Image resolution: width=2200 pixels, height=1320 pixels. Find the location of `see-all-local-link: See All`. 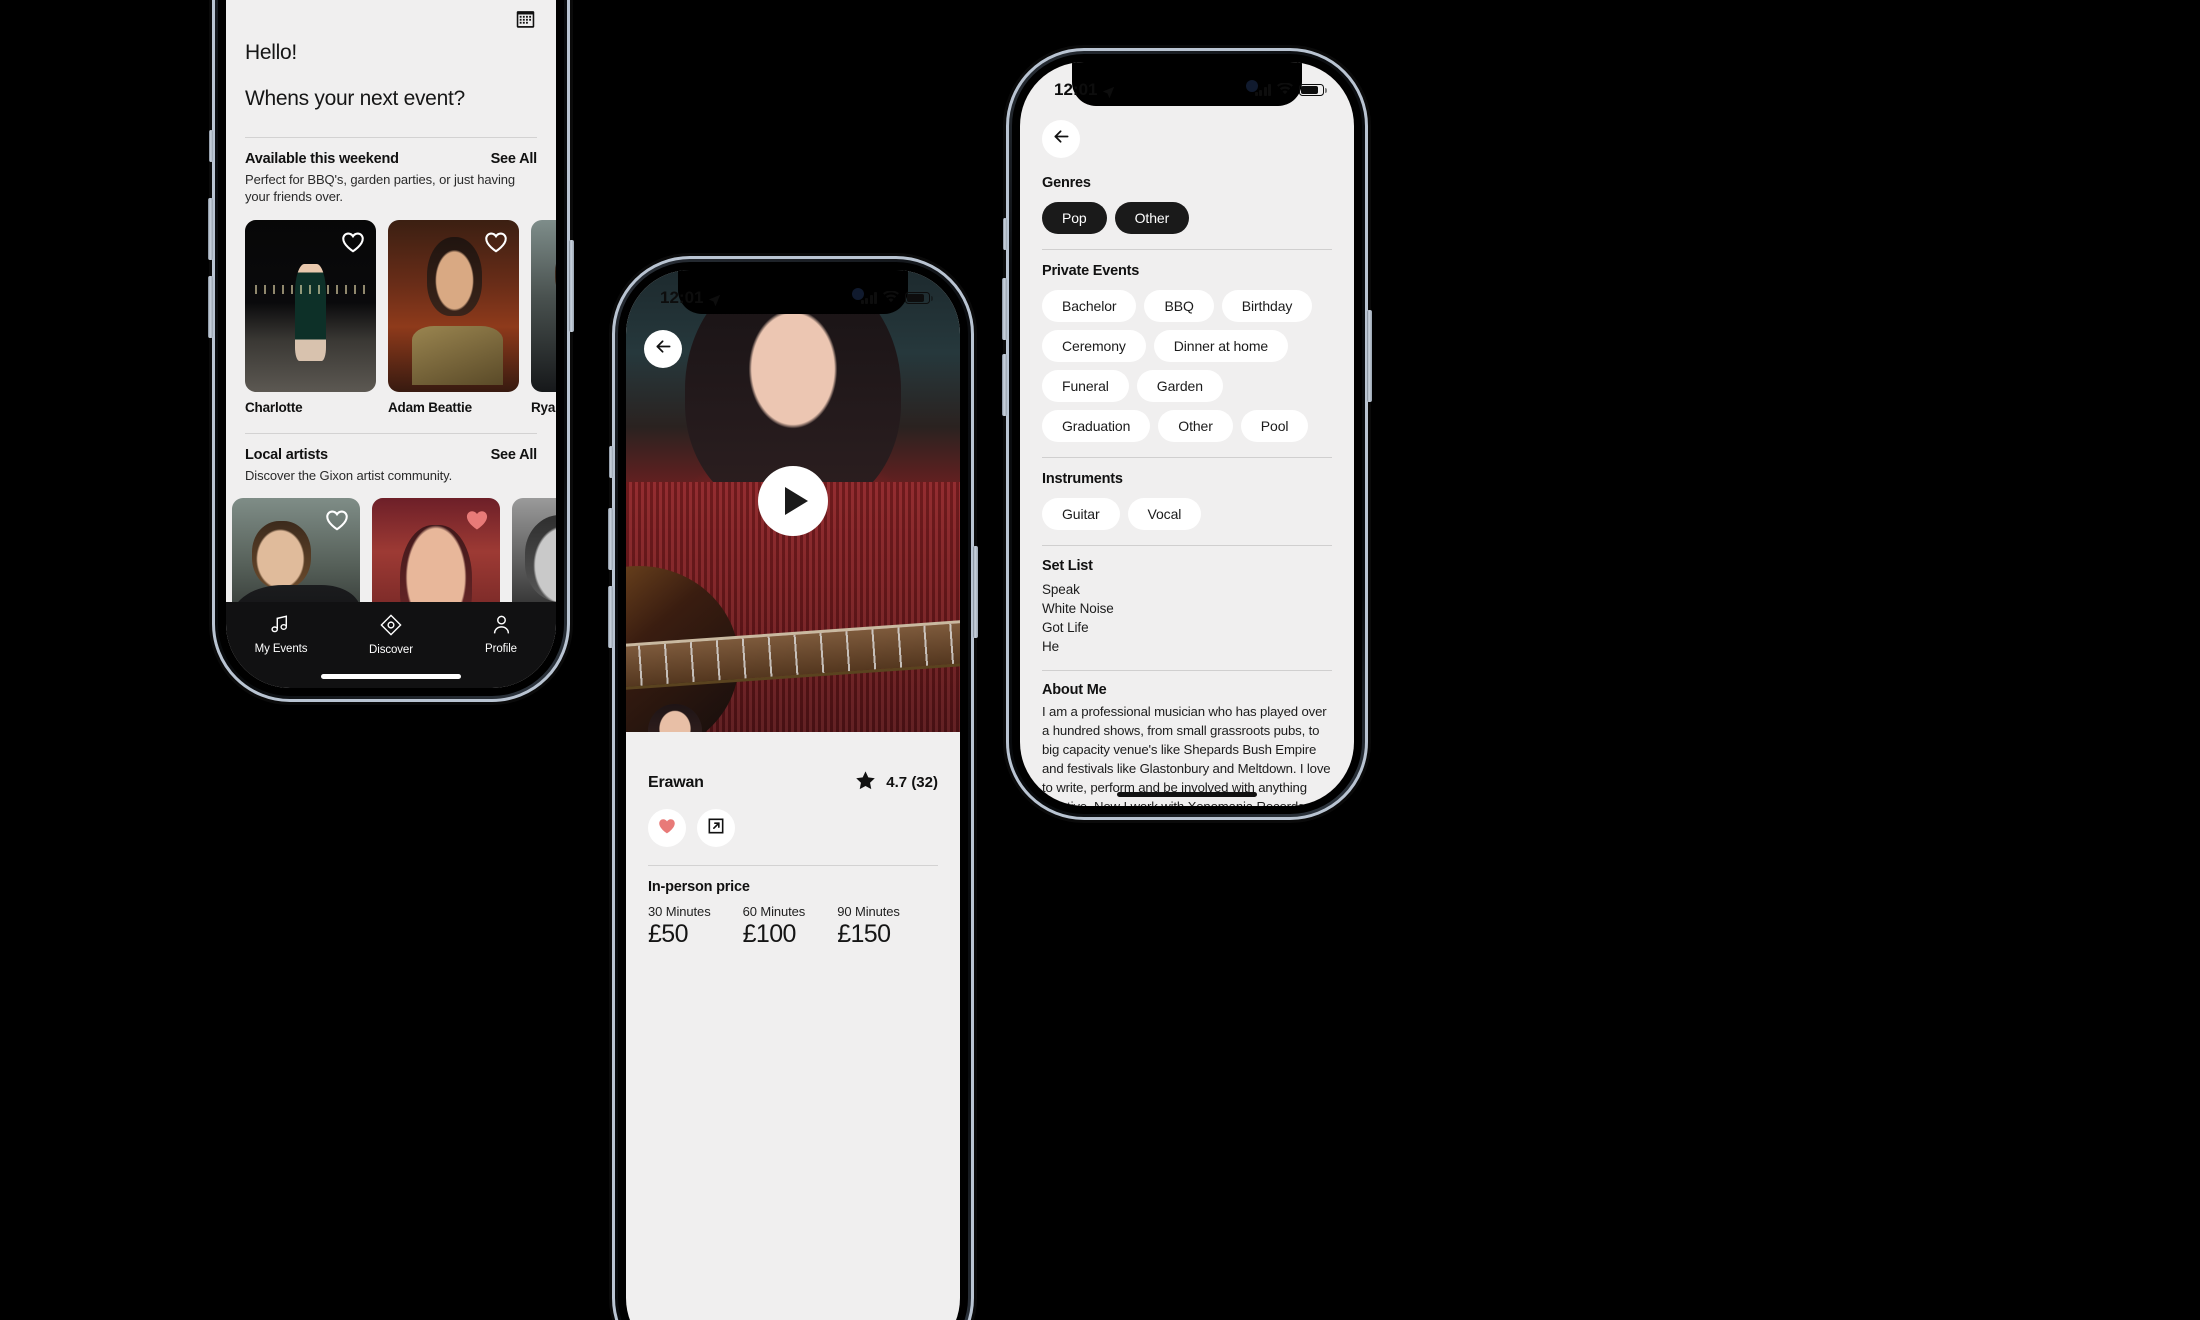

see-all-local-link: See All is located at coordinates (514, 455).